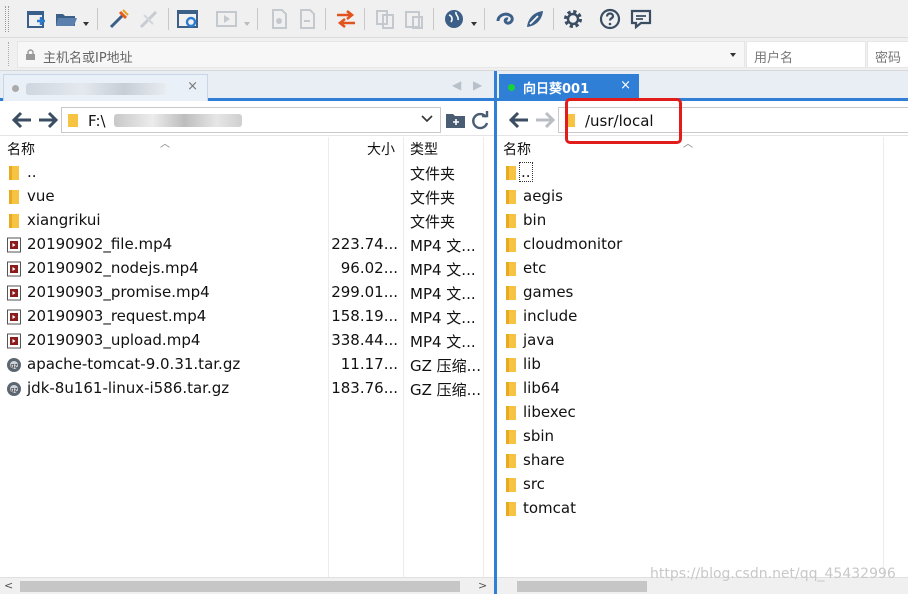 The height and width of the screenshot is (594, 908). What do you see at coordinates (119, 19) in the screenshot?
I see `connect-icon` at bounding box center [119, 19].